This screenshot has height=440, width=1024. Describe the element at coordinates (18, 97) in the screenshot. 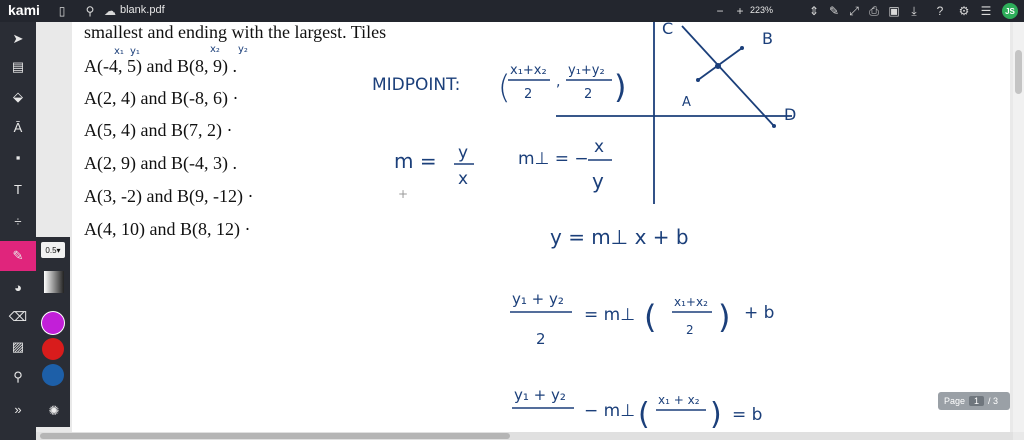

I see `stamp-icon: ⬙` at that location.